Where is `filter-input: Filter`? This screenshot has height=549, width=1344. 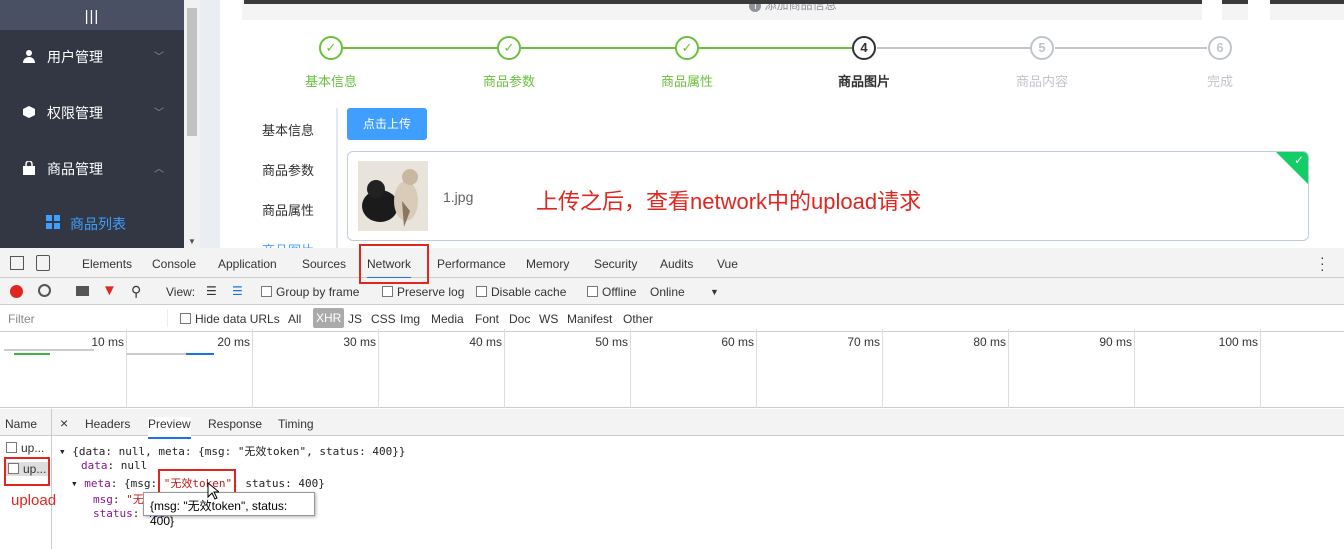 filter-input: Filter is located at coordinates (85, 318).